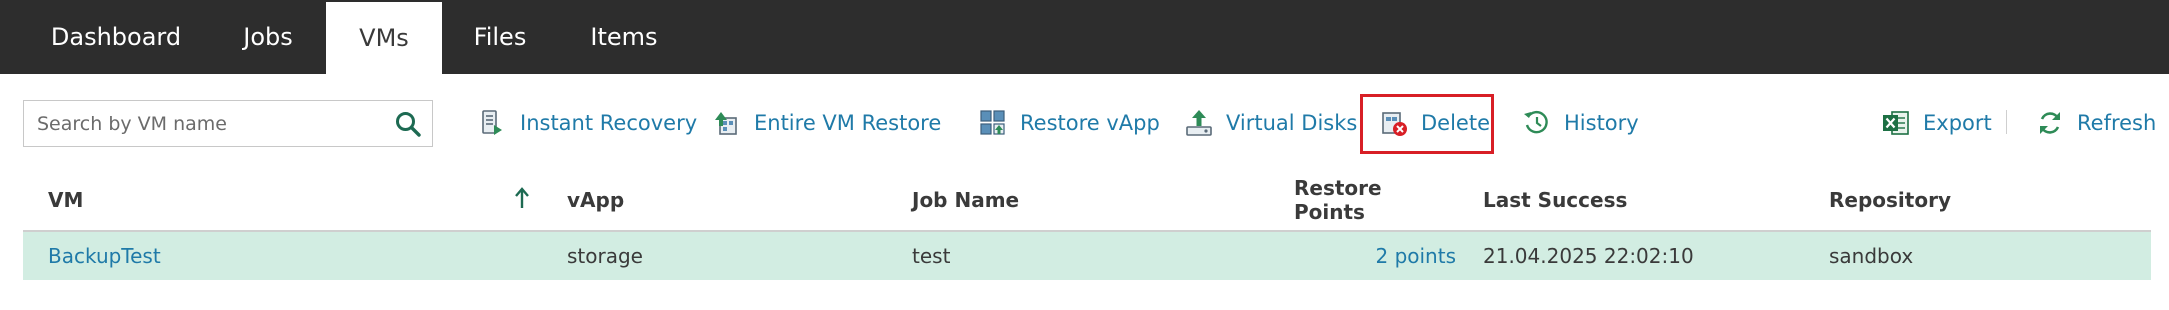 This screenshot has height=310, width=2169. What do you see at coordinates (1957, 123) in the screenshot?
I see `export-label: Export` at bounding box center [1957, 123].